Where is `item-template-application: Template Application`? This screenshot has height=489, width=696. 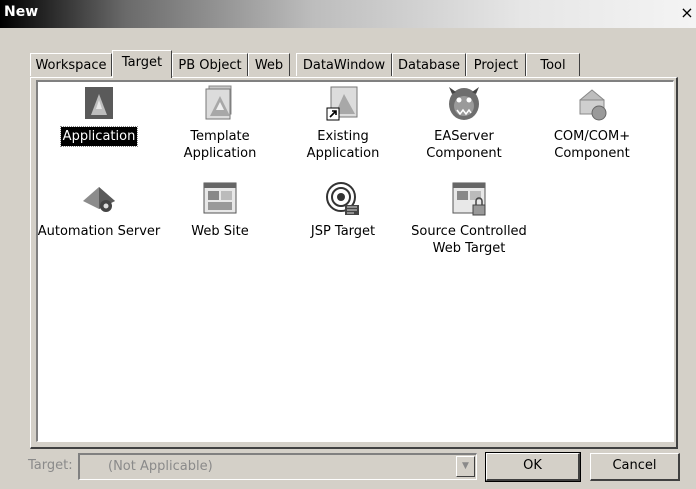 item-template-application: Template Application is located at coordinates (220, 123).